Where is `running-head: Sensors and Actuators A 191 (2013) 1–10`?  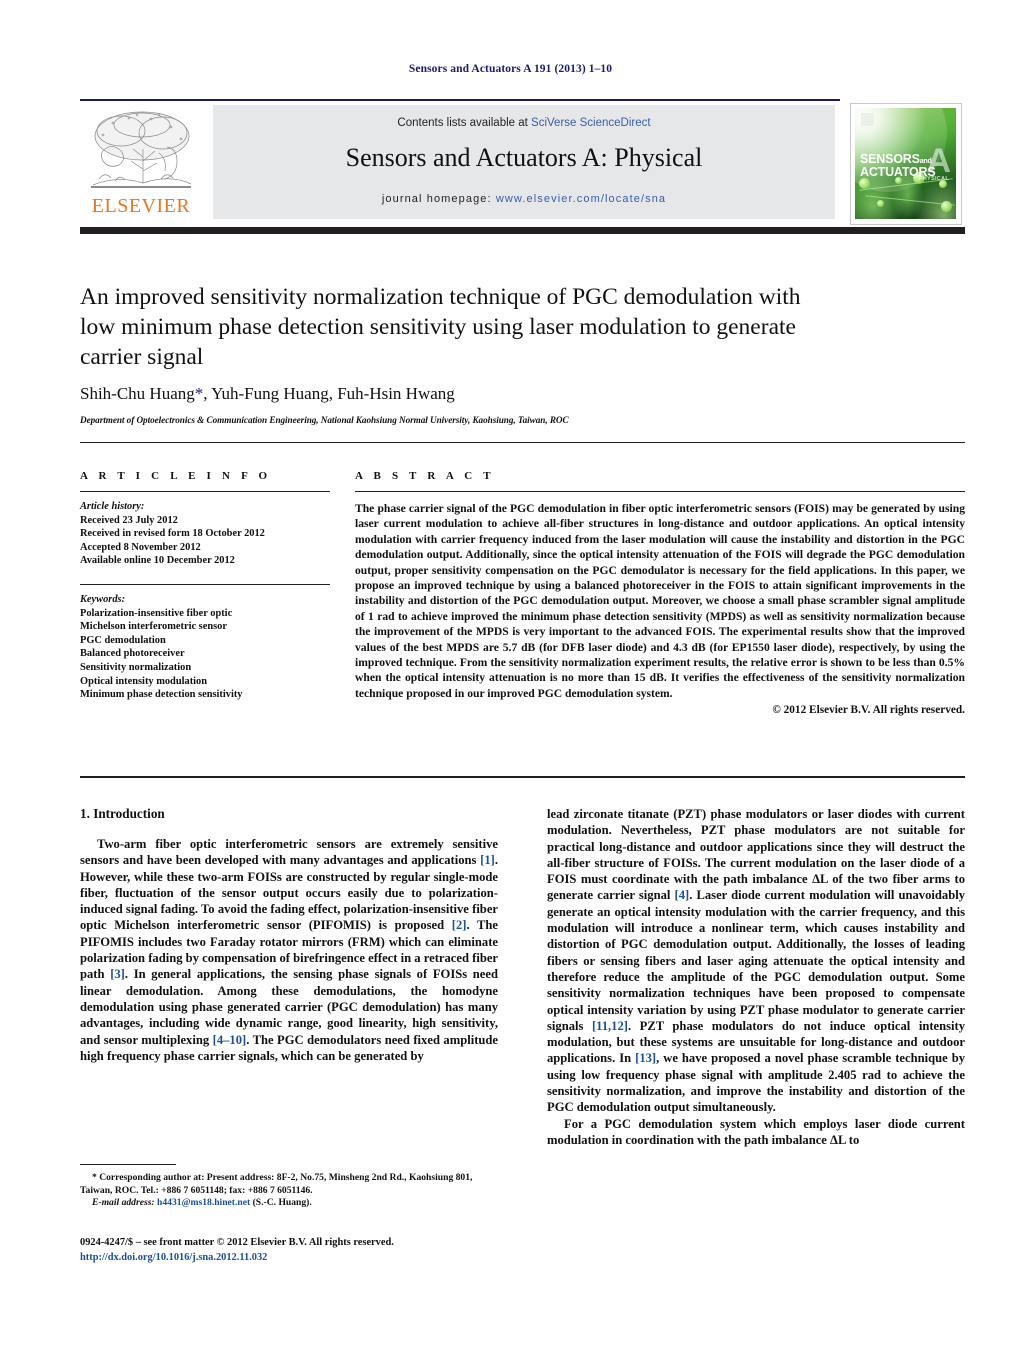 running-head: Sensors and Actuators A 191 (2013) 1–10 is located at coordinates (510, 69).